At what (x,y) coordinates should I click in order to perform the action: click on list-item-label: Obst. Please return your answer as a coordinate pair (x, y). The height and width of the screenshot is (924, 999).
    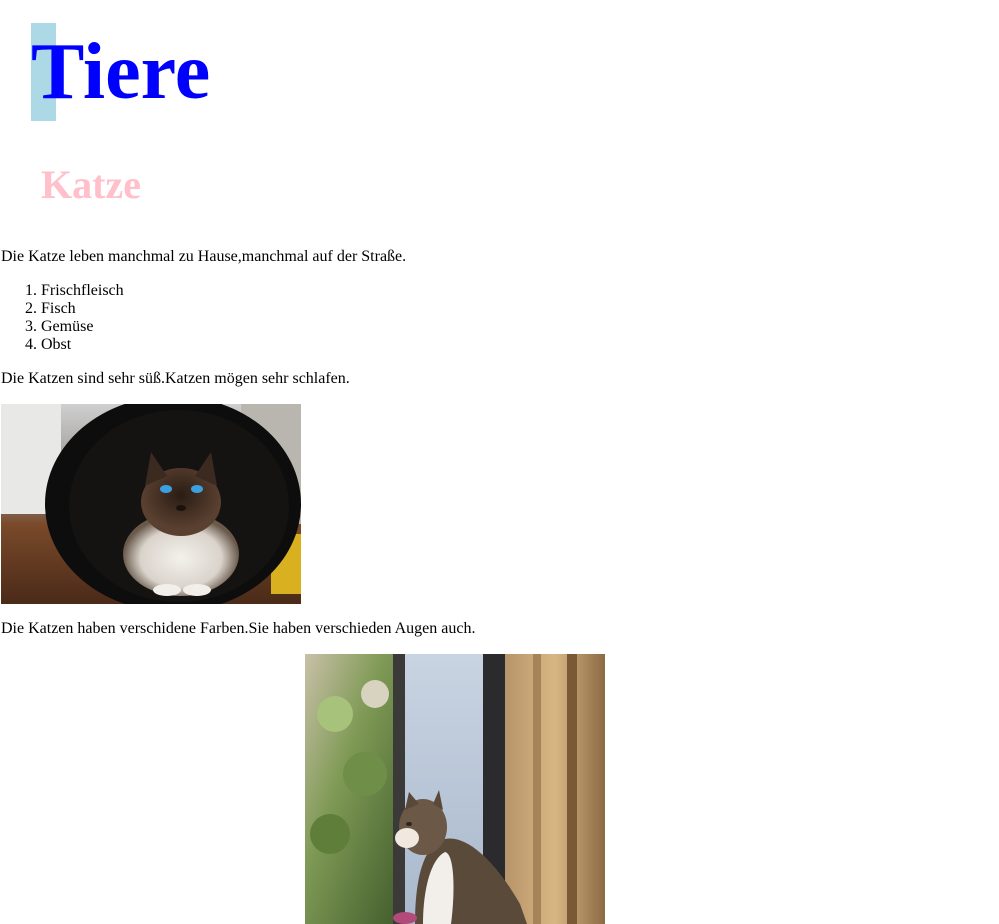
    Looking at the image, I should click on (56, 344).